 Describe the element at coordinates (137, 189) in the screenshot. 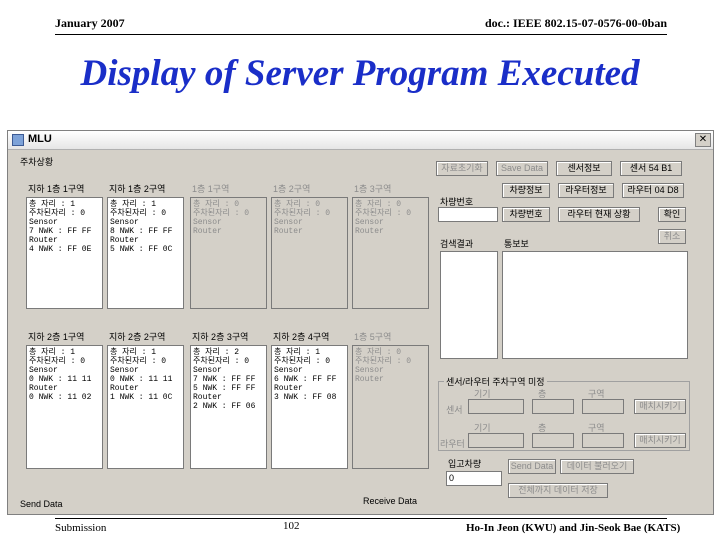

I see `top-panel-title: 지하 1층 2구역` at that location.